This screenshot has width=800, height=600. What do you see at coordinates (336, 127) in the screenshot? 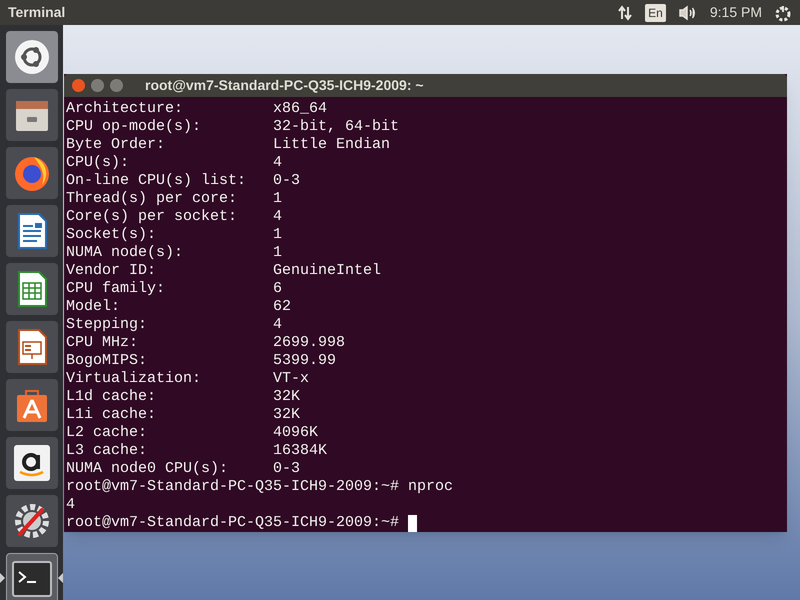
I see `field-value: 32-bit, 64-bit` at bounding box center [336, 127].